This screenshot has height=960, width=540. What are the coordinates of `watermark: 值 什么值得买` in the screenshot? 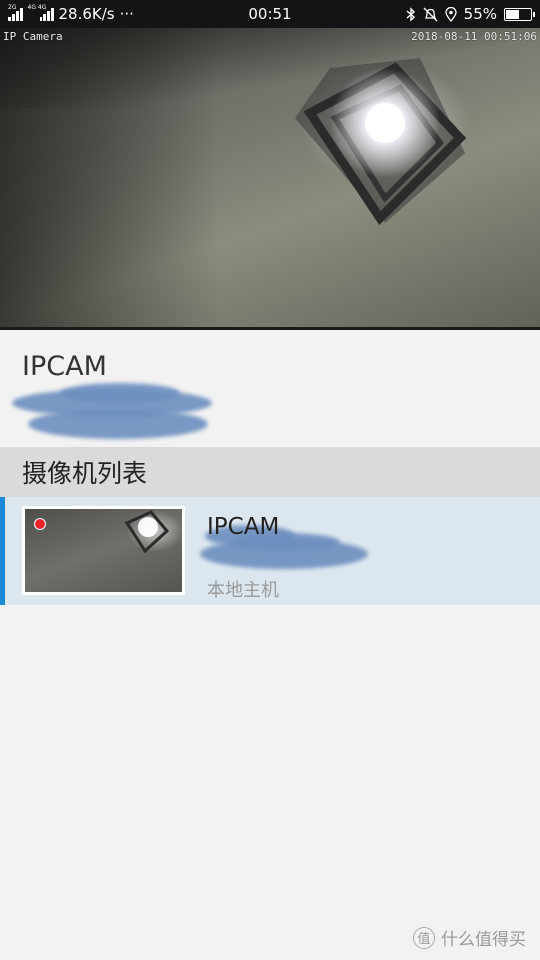 It's located at (469, 937).